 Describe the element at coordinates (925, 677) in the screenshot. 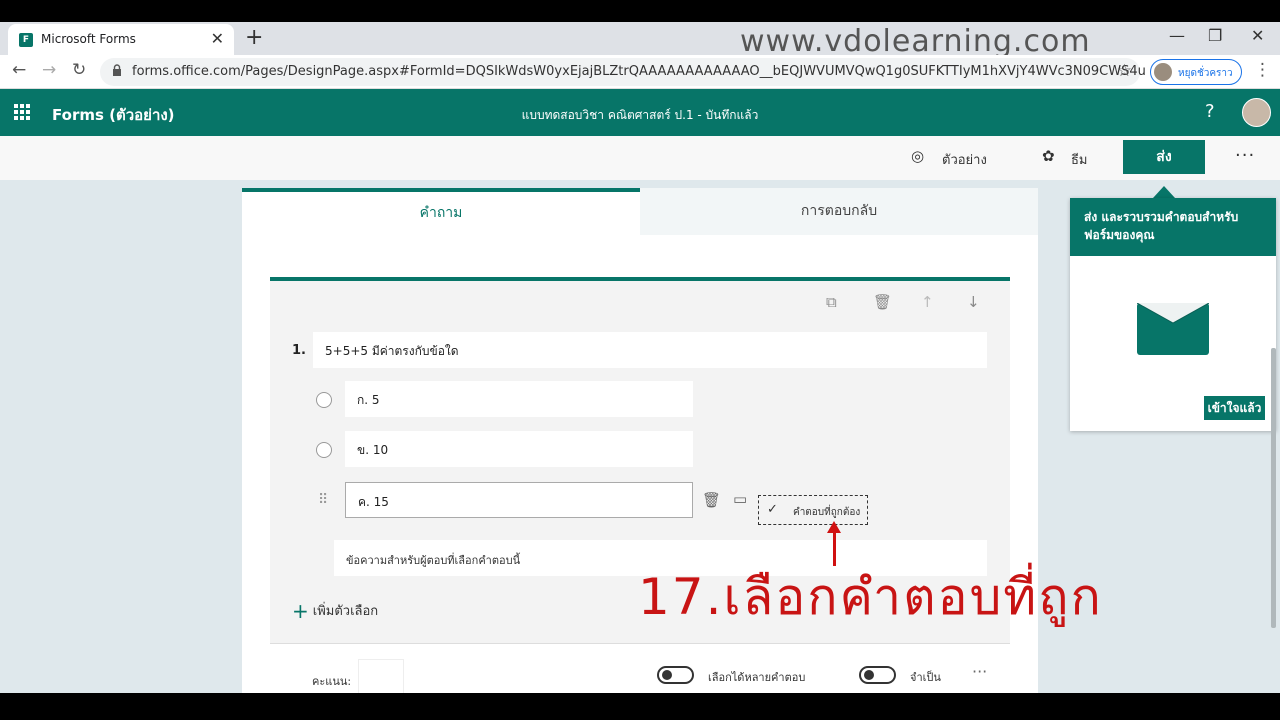

I see `required-label: จำเป็น` at that location.